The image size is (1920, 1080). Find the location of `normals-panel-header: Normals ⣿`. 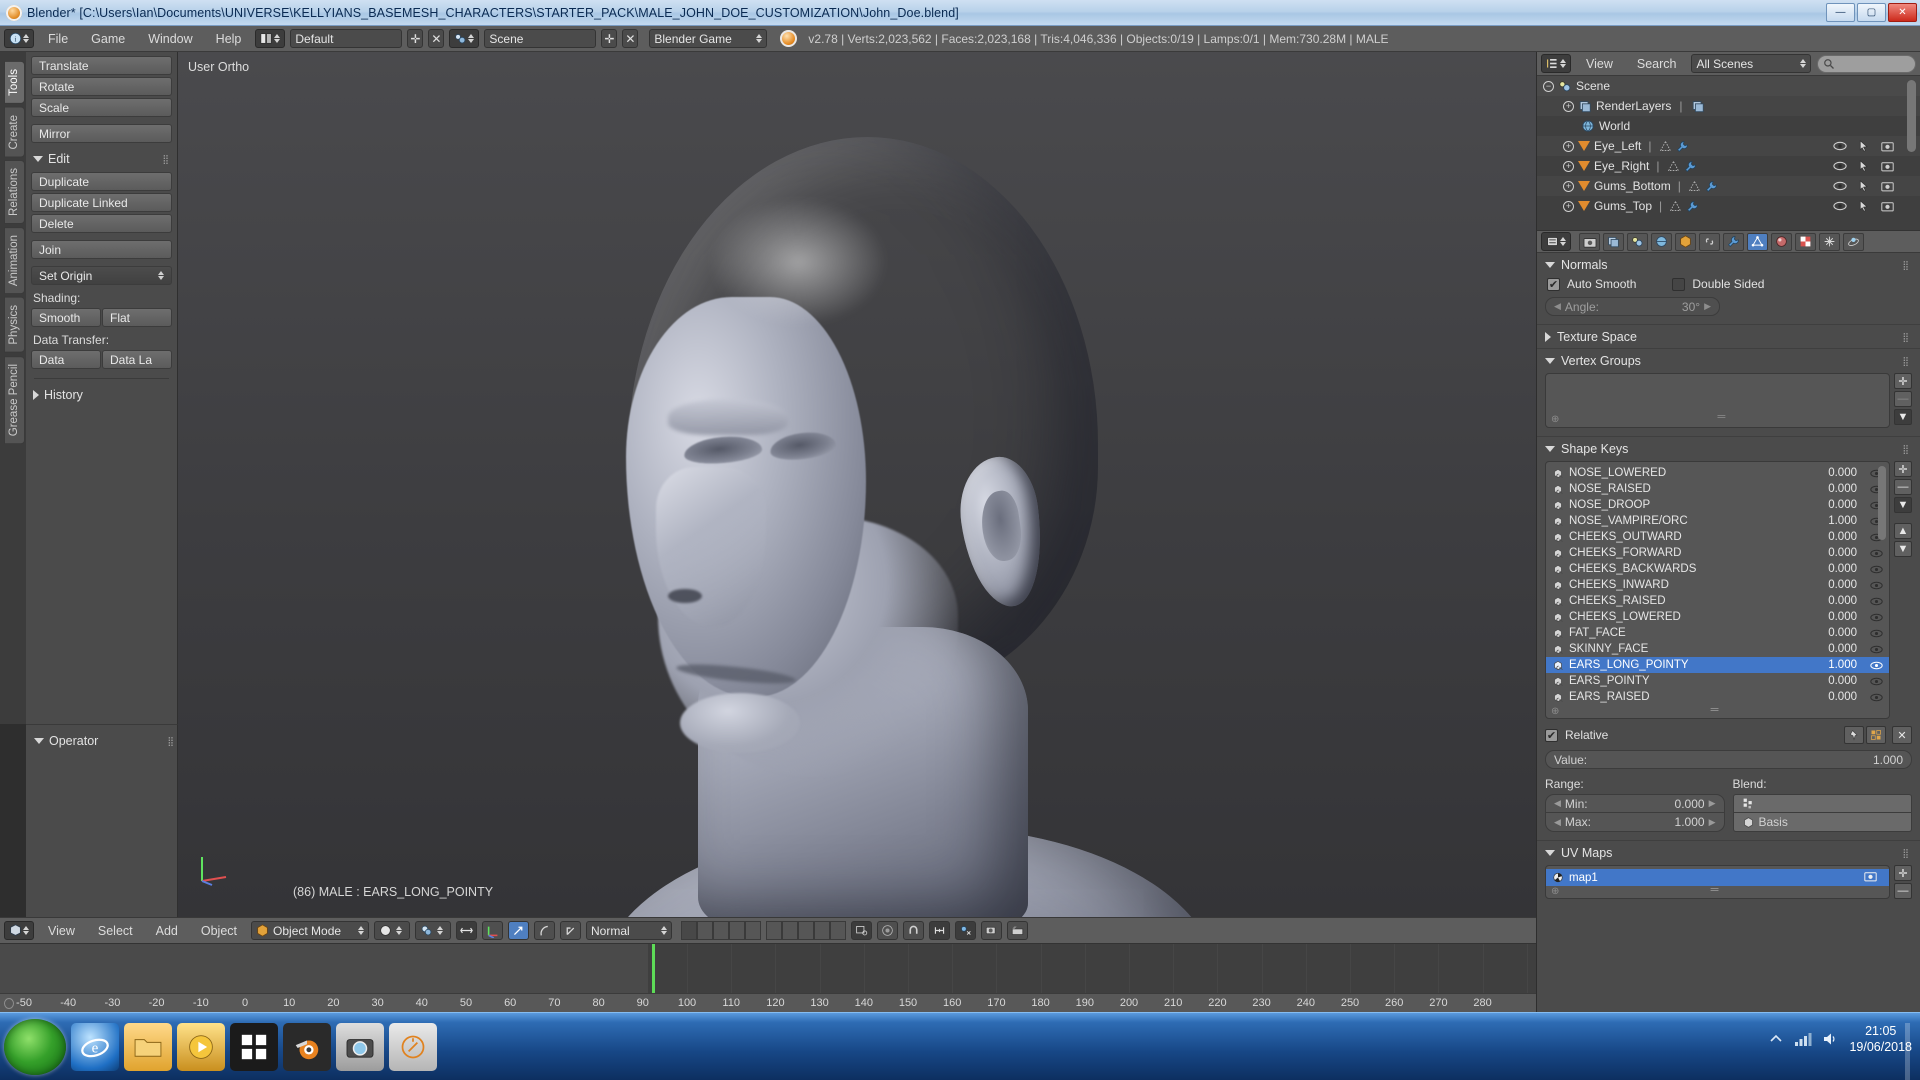

normals-panel-header: Normals ⣿ is located at coordinates (1728, 265).